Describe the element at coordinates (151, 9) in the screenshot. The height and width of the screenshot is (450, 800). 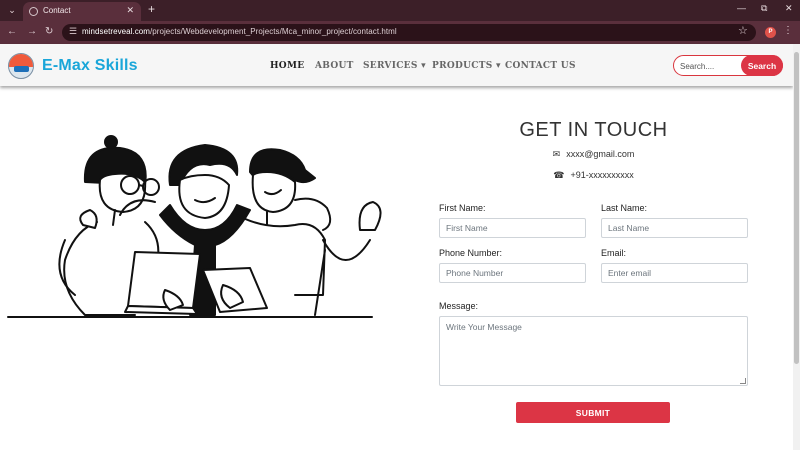
I see `new-tab-button: +` at that location.